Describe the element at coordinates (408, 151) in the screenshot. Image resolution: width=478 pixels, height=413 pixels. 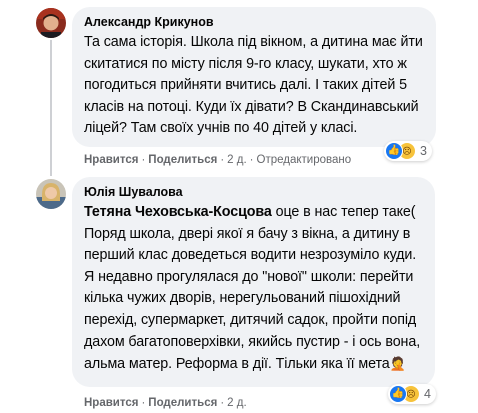
I see `reaction-summary: 👍 ☹ 3` at that location.